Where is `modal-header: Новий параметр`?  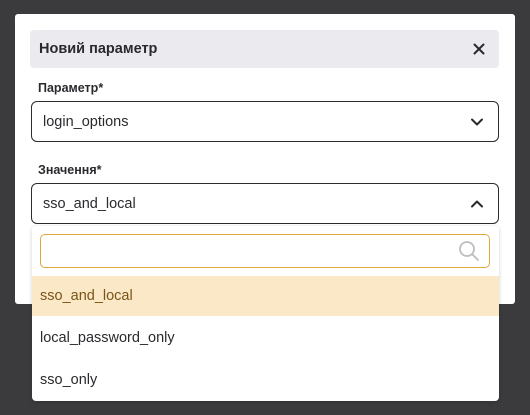 modal-header: Новий параметр is located at coordinates (264, 49).